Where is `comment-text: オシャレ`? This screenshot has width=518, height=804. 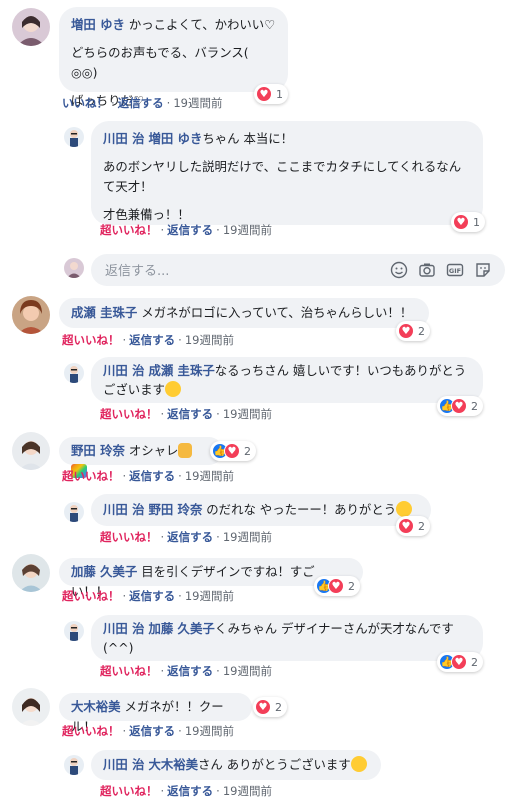 comment-text: オシャレ is located at coordinates (153, 450).